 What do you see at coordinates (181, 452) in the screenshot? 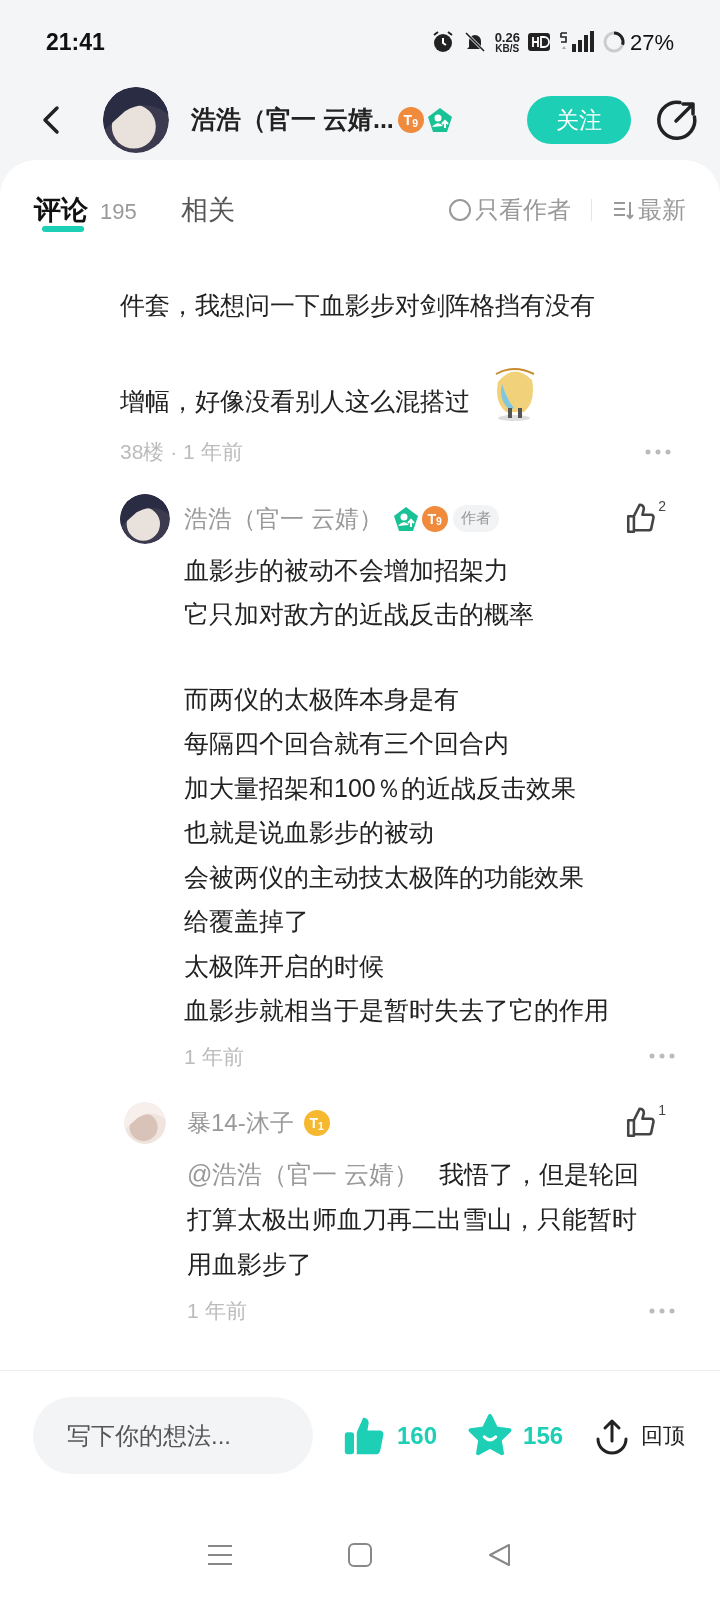
I see `comment-meta: 38楼 · 1 年前` at bounding box center [181, 452].